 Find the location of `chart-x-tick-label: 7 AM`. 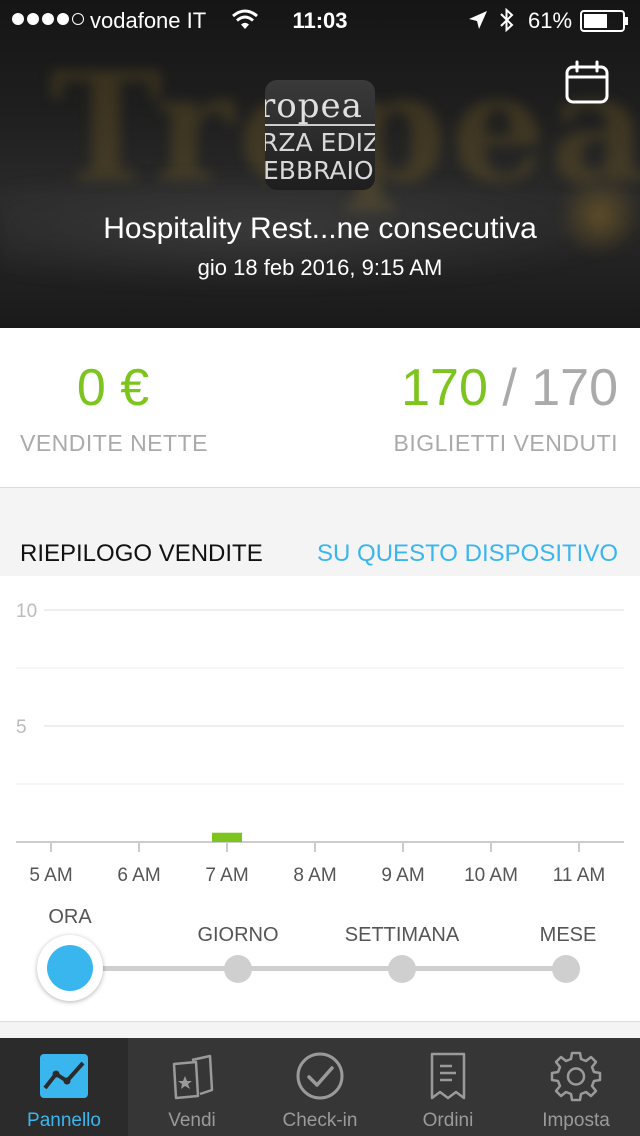

chart-x-tick-label: 7 AM is located at coordinates (226, 875).